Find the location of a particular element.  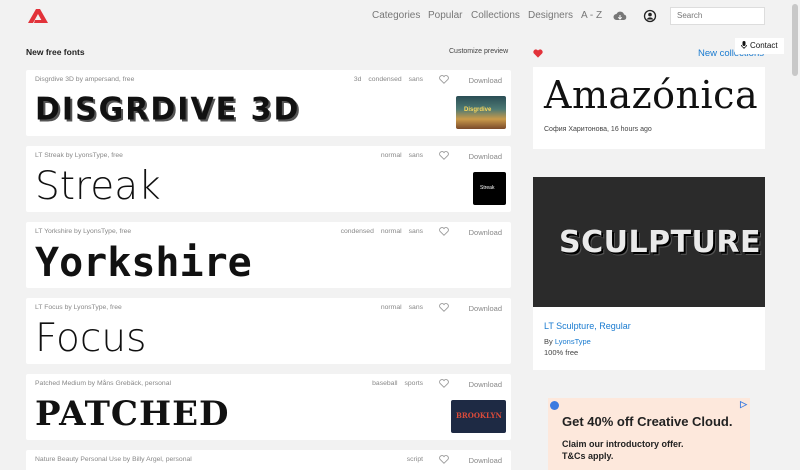

font-tags: condensed normal sans is located at coordinates (378, 231).